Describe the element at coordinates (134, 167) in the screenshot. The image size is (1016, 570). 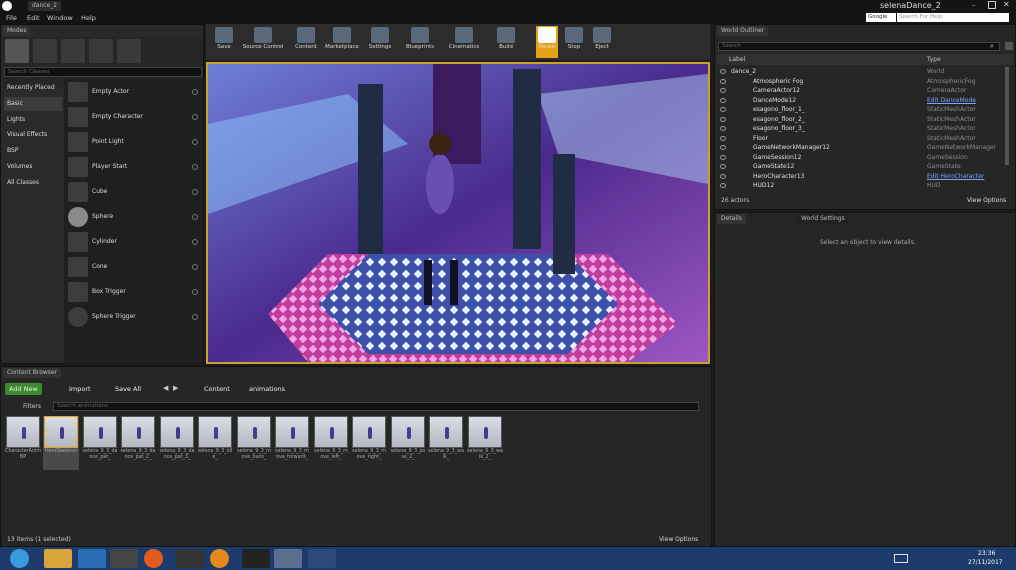
I see `place-item: Player Start` at that location.